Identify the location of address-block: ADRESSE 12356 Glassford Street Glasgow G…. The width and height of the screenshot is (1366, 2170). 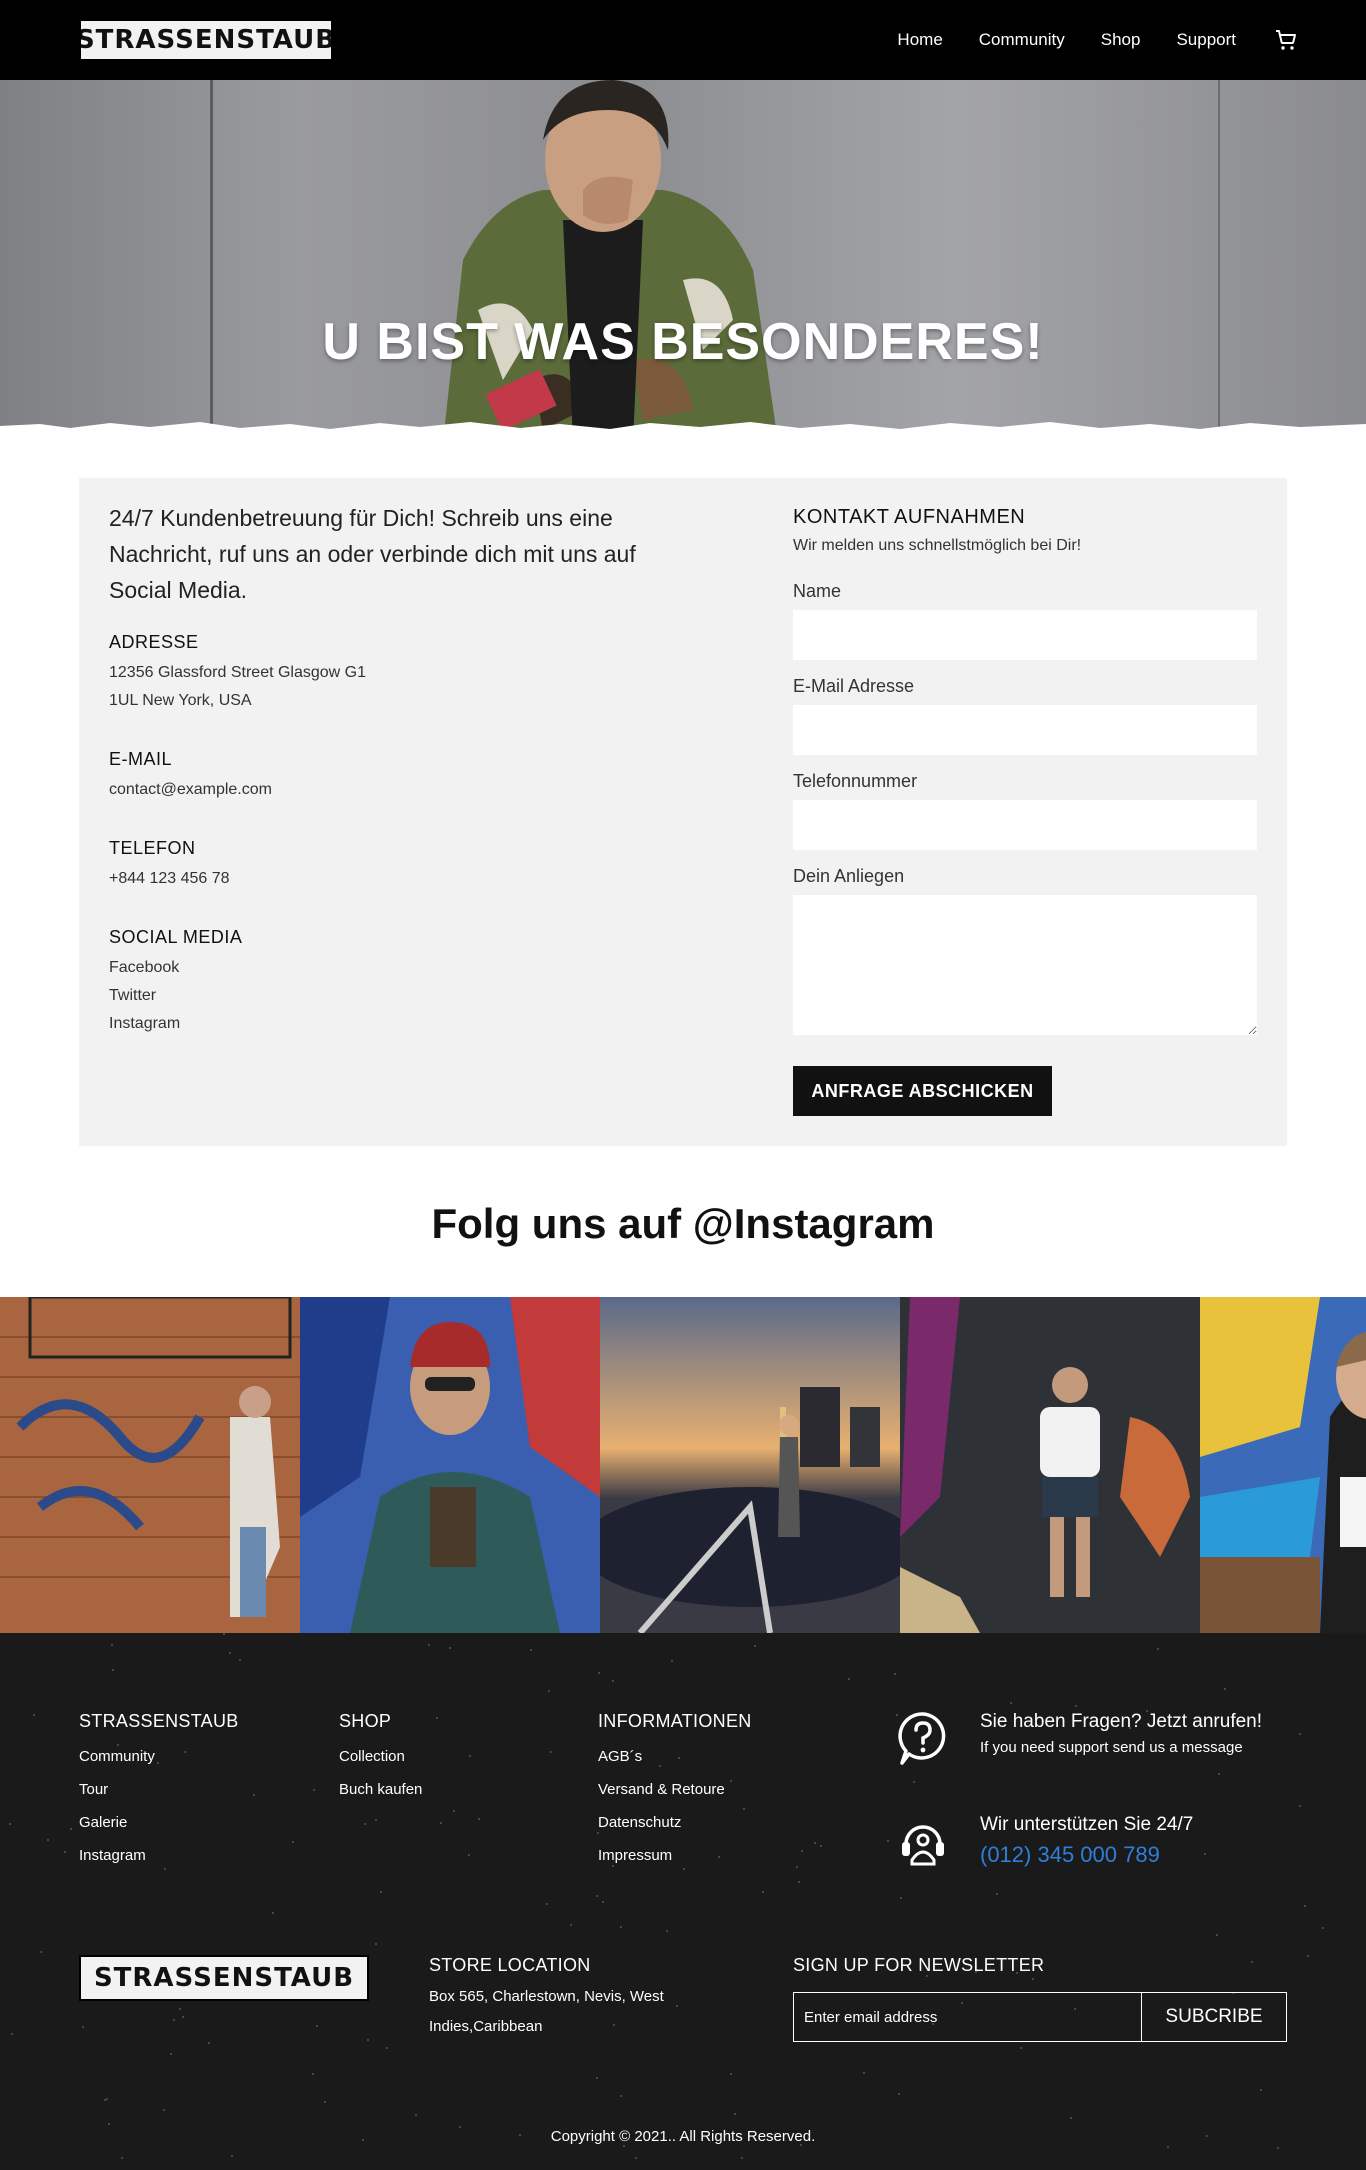
(237, 673).